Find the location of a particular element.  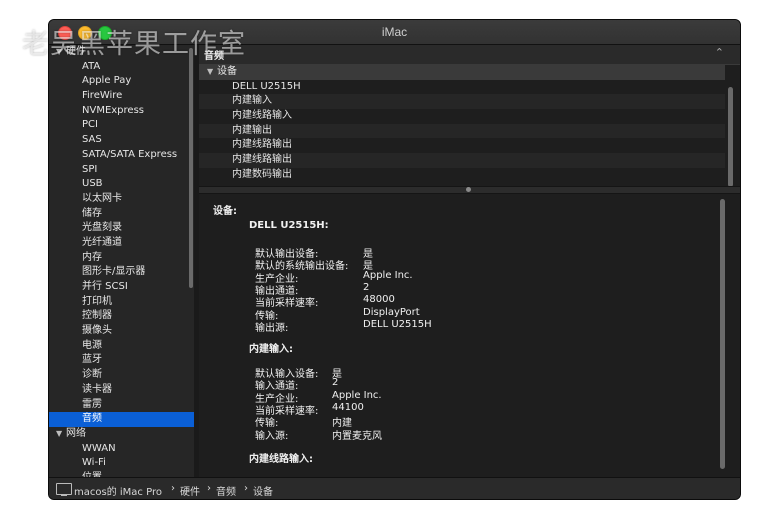

property-value: DELL U2515H is located at coordinates (397, 324).